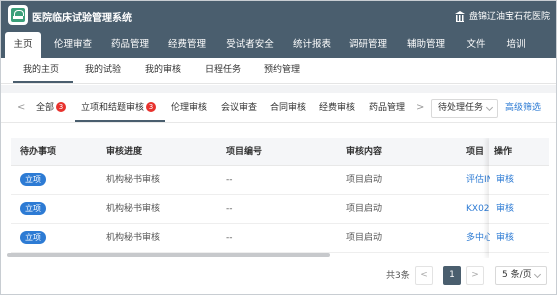  I want to click on project-link: 多中心, so click(478, 238).